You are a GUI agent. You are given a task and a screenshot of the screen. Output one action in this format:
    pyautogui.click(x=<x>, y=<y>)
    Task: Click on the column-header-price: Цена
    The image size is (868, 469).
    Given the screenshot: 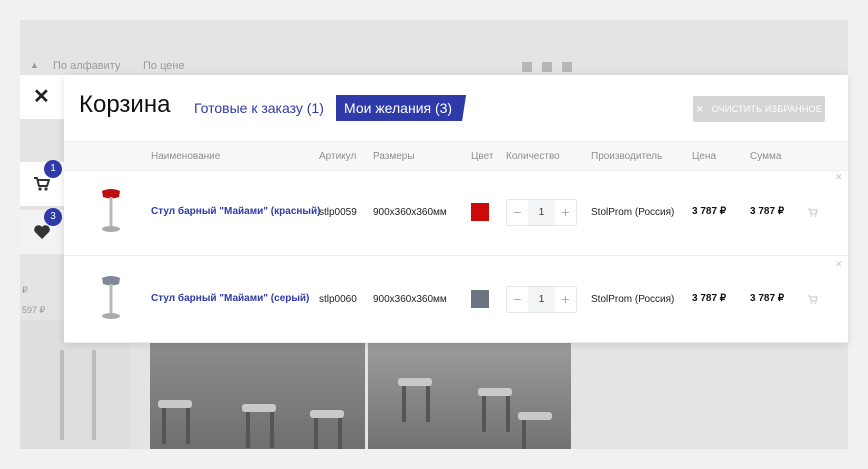 What is the action you would take?
    pyautogui.click(x=704, y=156)
    